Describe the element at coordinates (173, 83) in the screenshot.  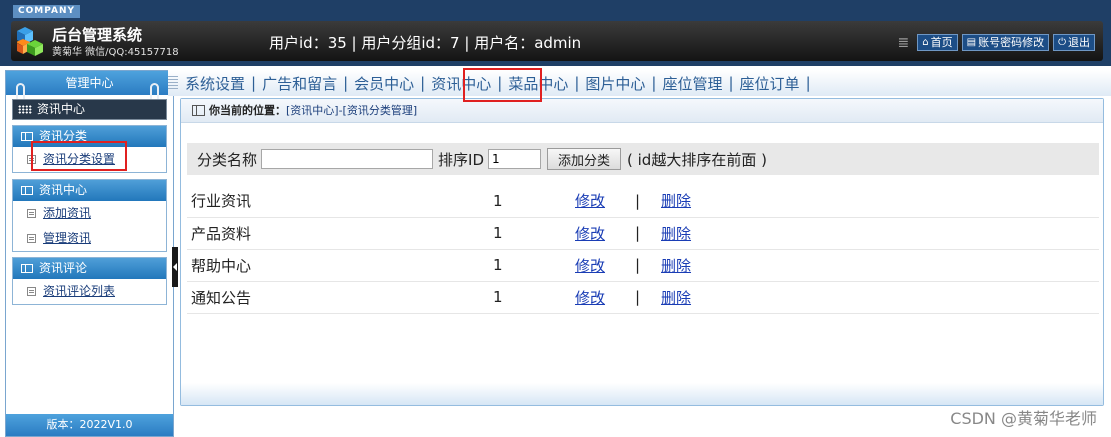
I see `nav-grip-icon` at that location.